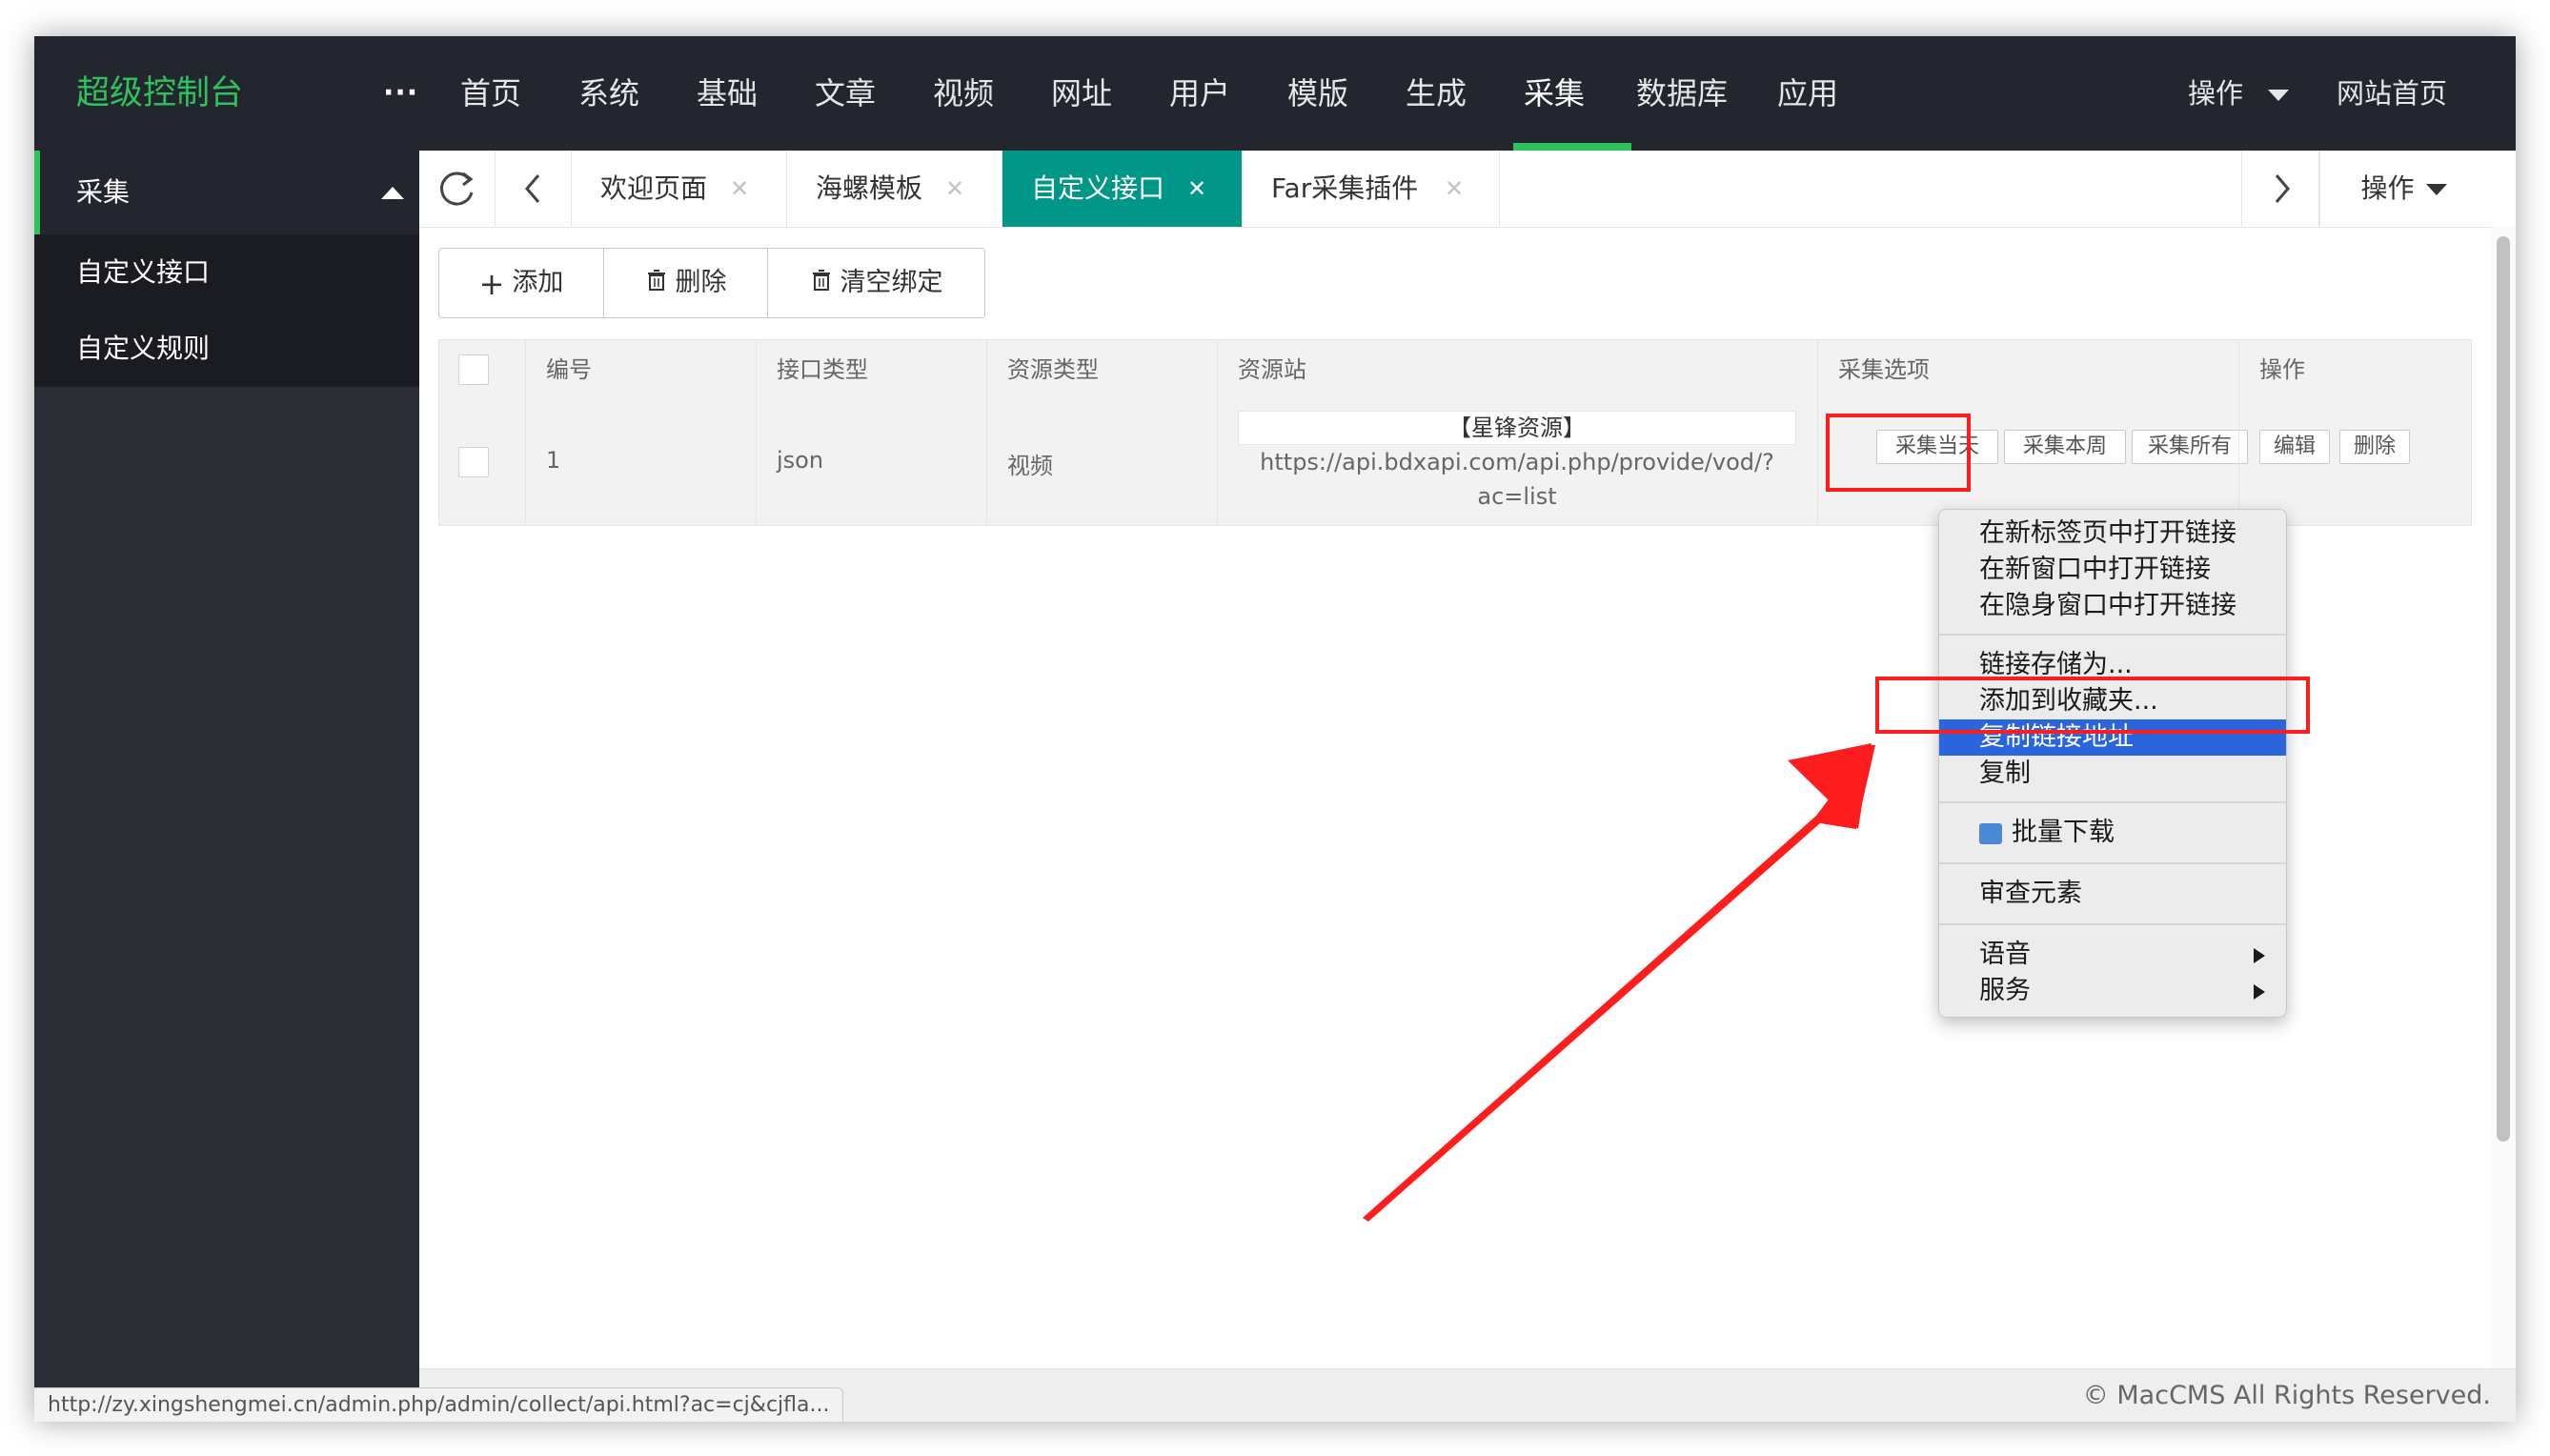 Image resolution: width=2550 pixels, height=1456 pixels. Describe the element at coordinates (2286, 1395) in the screenshot. I see `copyright-text: © MacCMS All Rights Reserved.` at that location.